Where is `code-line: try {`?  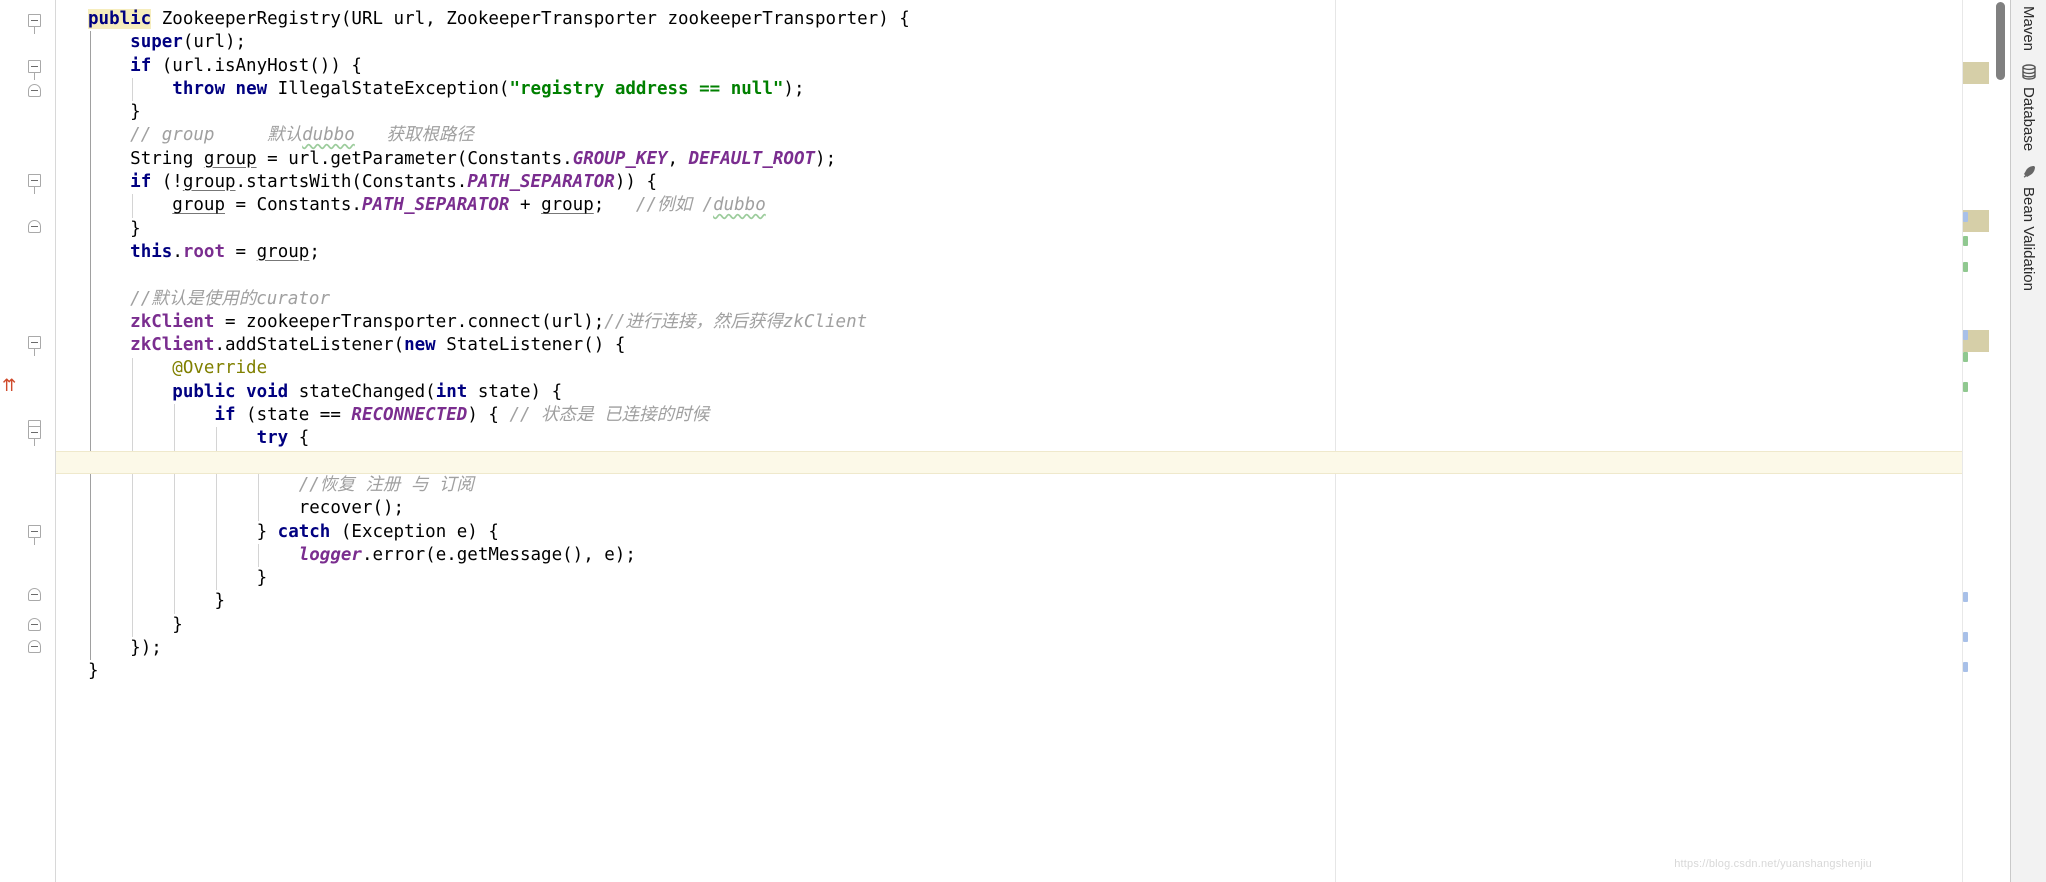
code-line: try { is located at coordinates (1009, 438).